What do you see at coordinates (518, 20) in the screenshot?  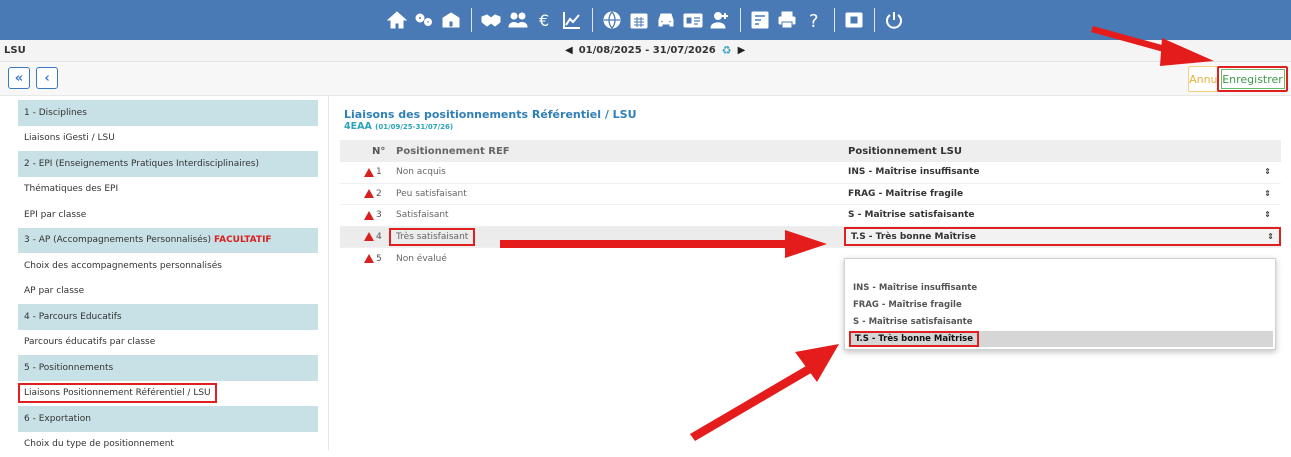 I see `users-icon` at bounding box center [518, 20].